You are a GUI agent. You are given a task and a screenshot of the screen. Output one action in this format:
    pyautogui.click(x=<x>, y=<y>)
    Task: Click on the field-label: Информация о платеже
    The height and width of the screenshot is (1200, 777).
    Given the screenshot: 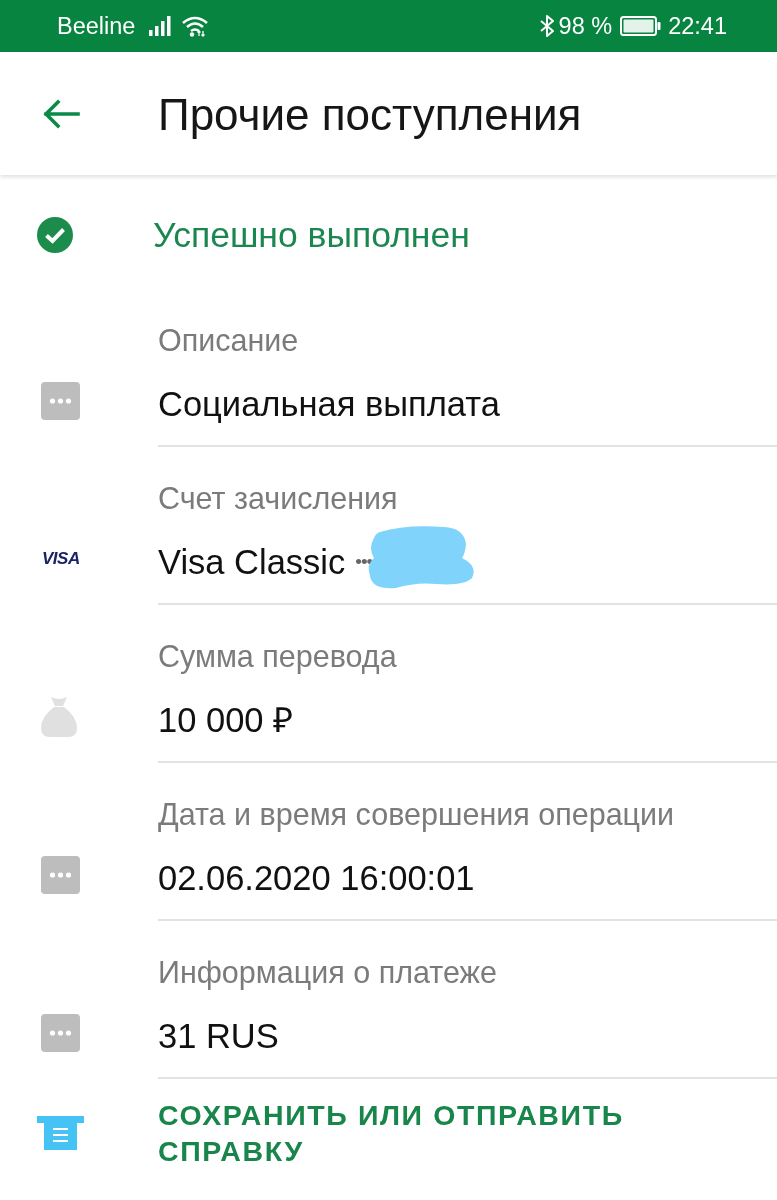 What is the action you would take?
    pyautogui.click(x=328, y=972)
    